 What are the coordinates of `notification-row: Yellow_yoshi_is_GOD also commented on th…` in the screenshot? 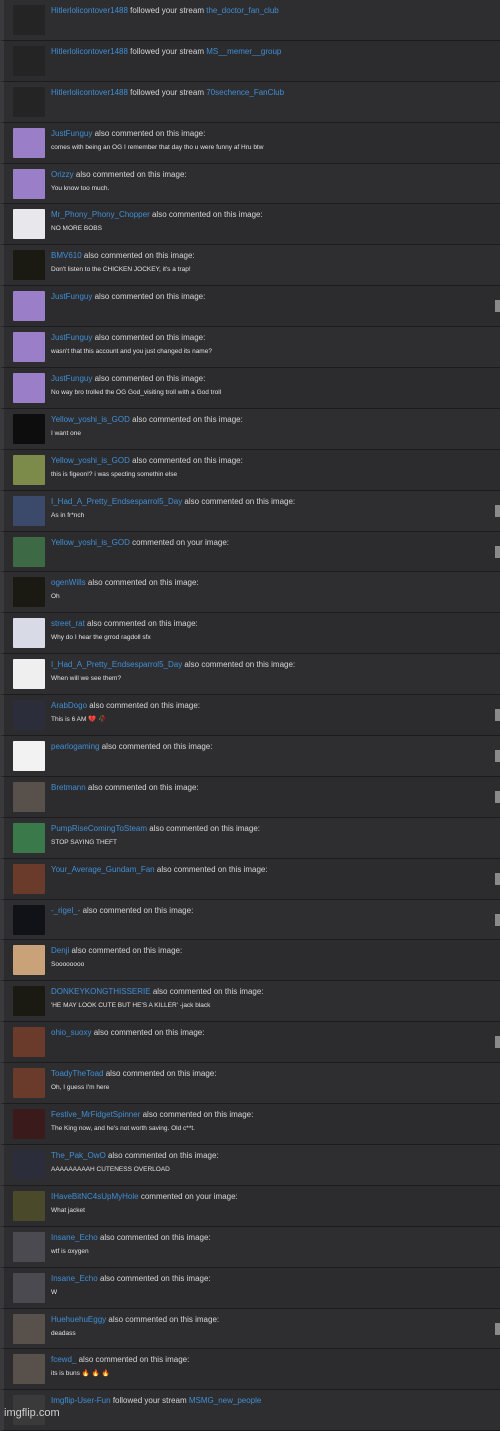 It's located at (250, 470).